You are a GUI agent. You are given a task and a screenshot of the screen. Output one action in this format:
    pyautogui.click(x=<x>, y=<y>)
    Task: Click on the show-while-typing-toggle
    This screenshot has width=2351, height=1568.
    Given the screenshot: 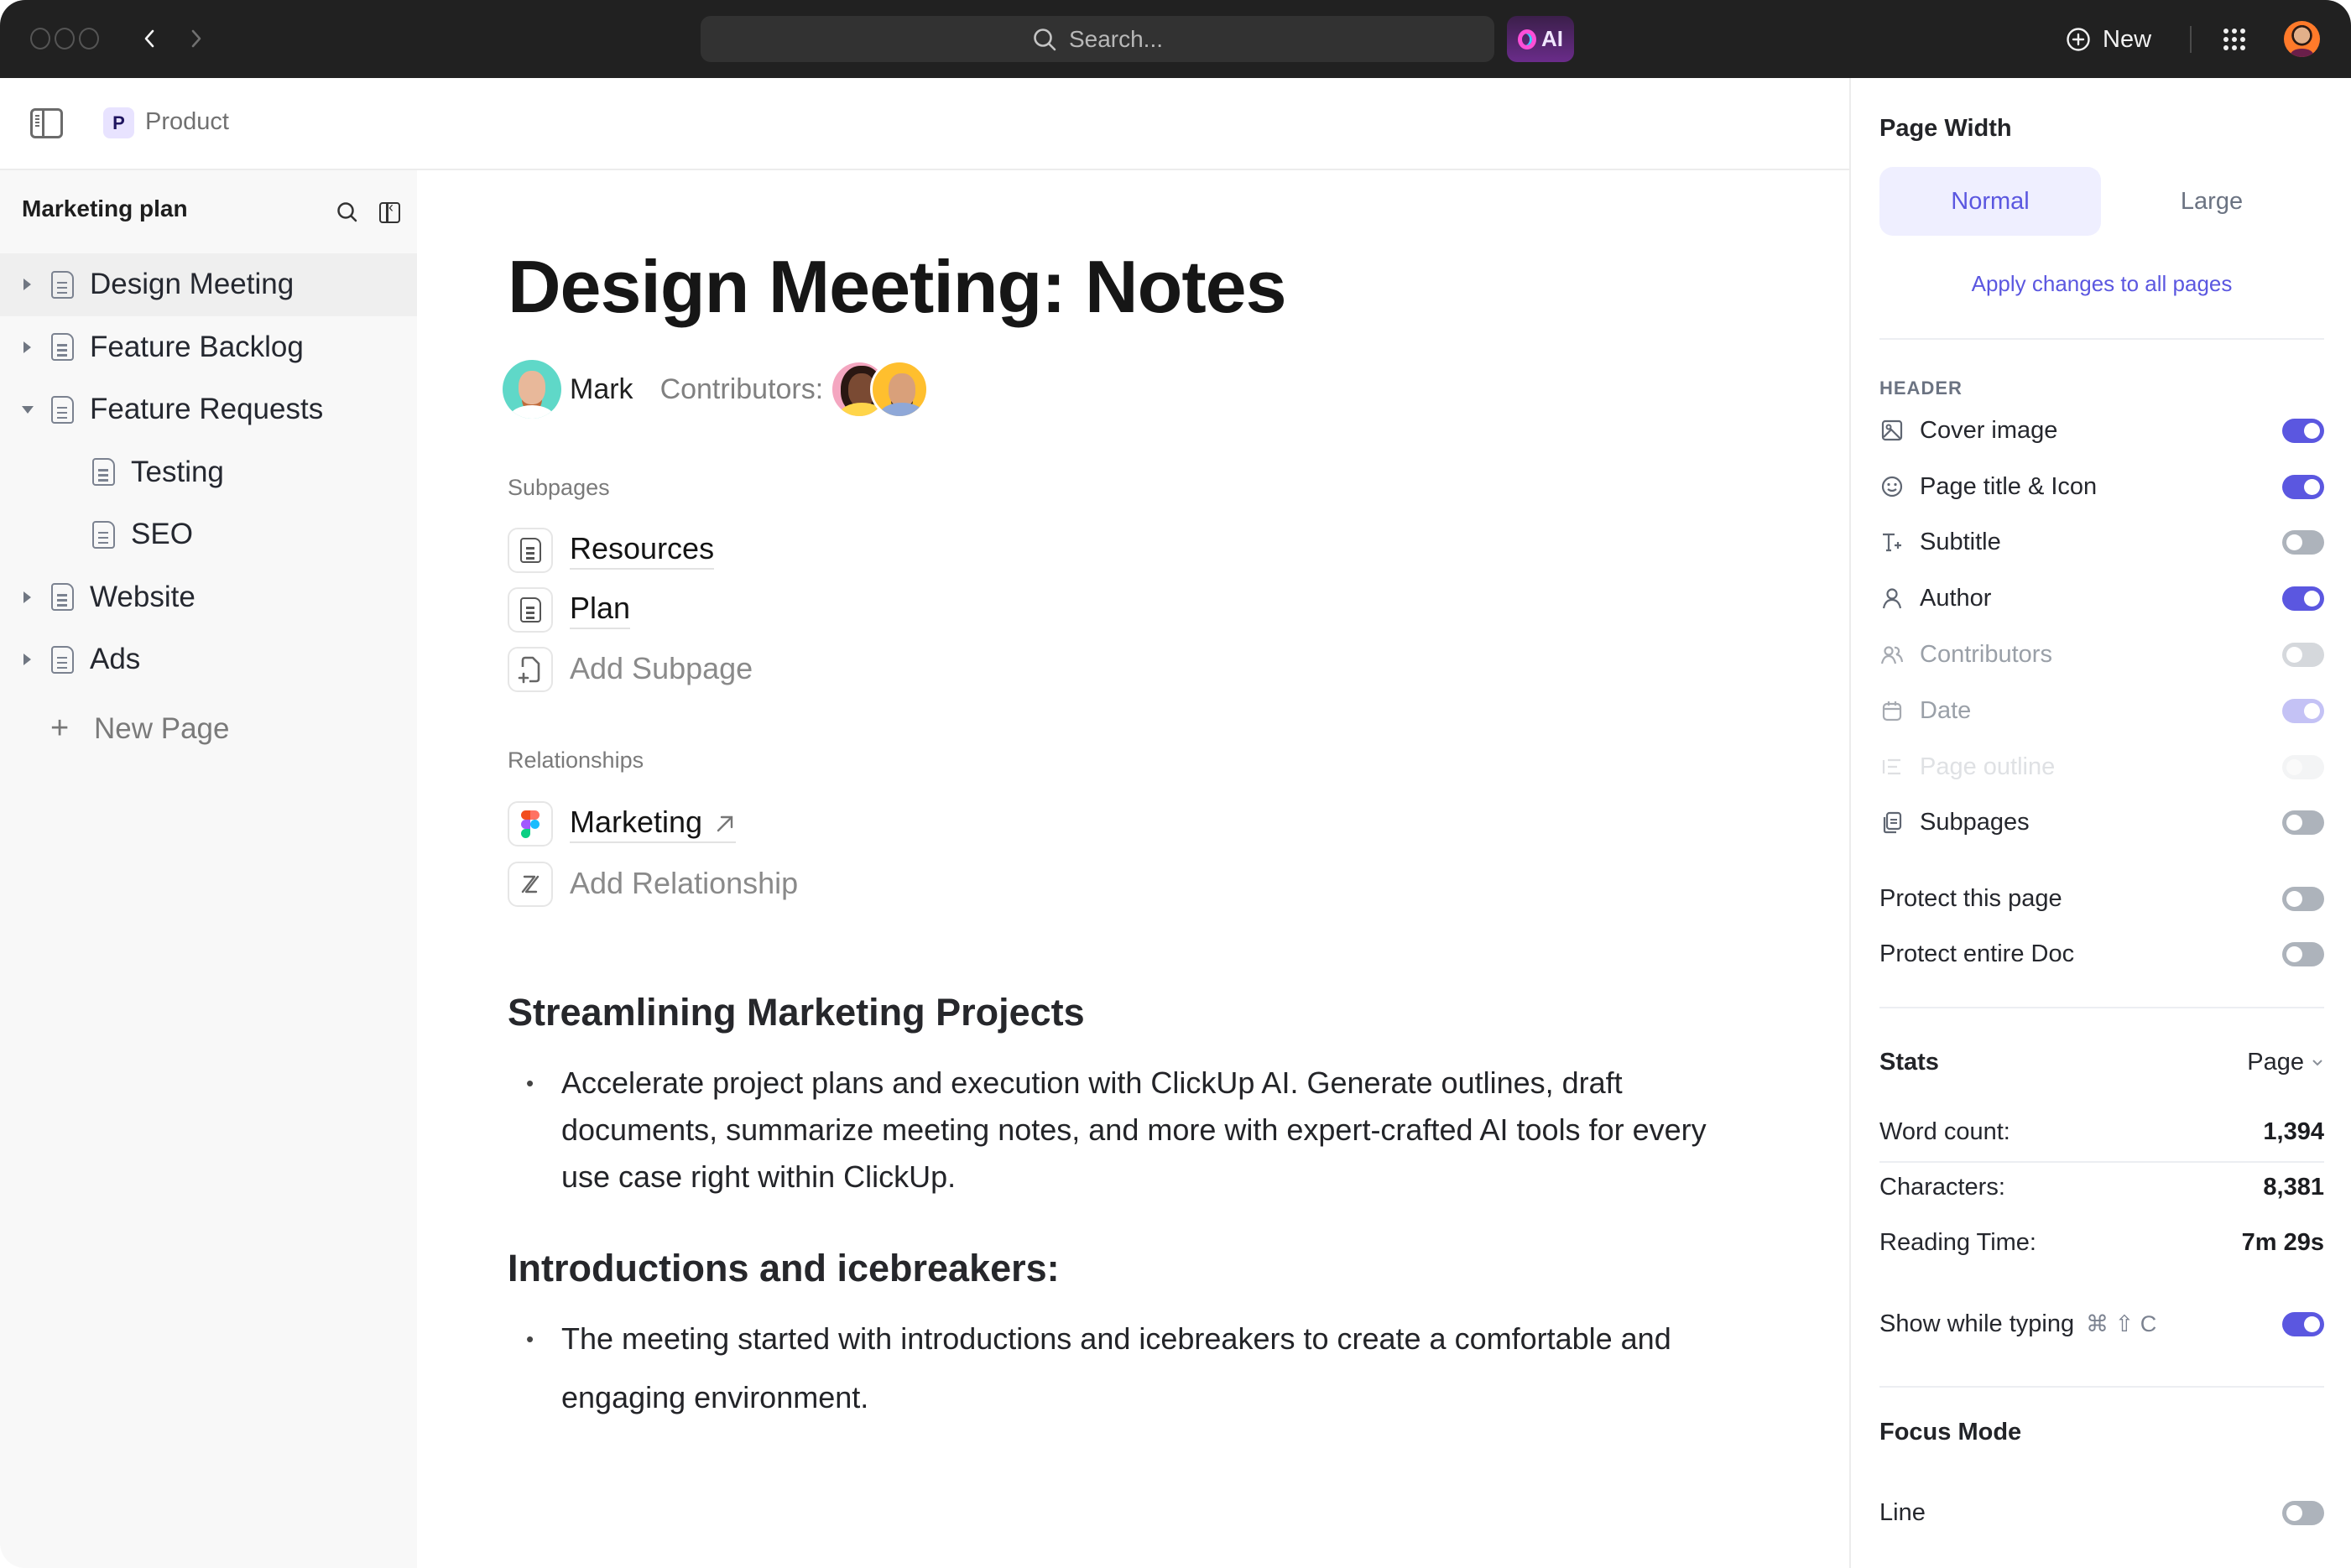 What is the action you would take?
    pyautogui.click(x=2303, y=1324)
    